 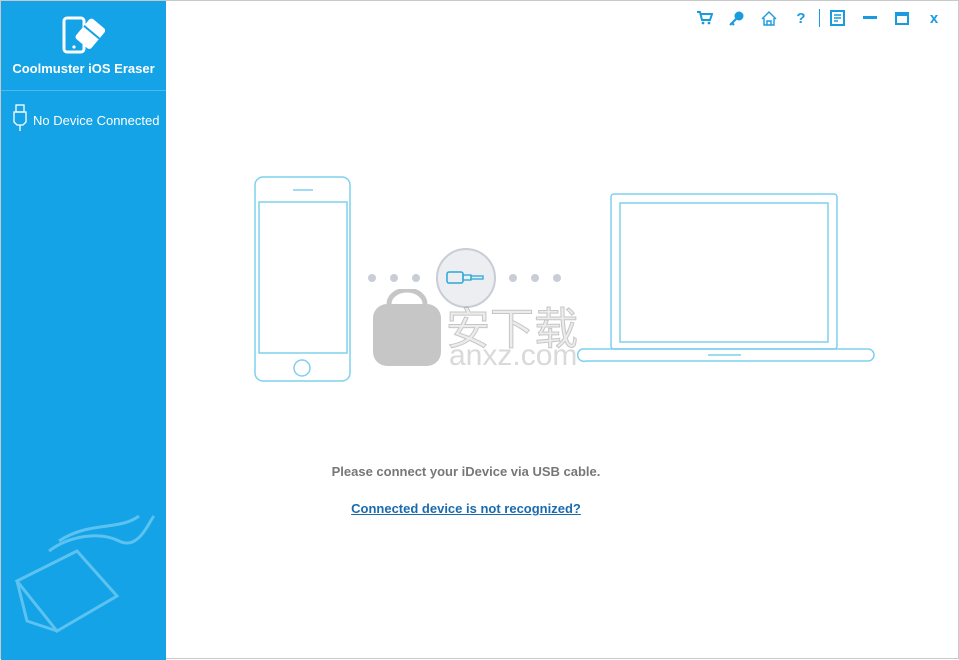 What do you see at coordinates (513, 355) in the screenshot?
I see `watermark-domain: anxz.com` at bounding box center [513, 355].